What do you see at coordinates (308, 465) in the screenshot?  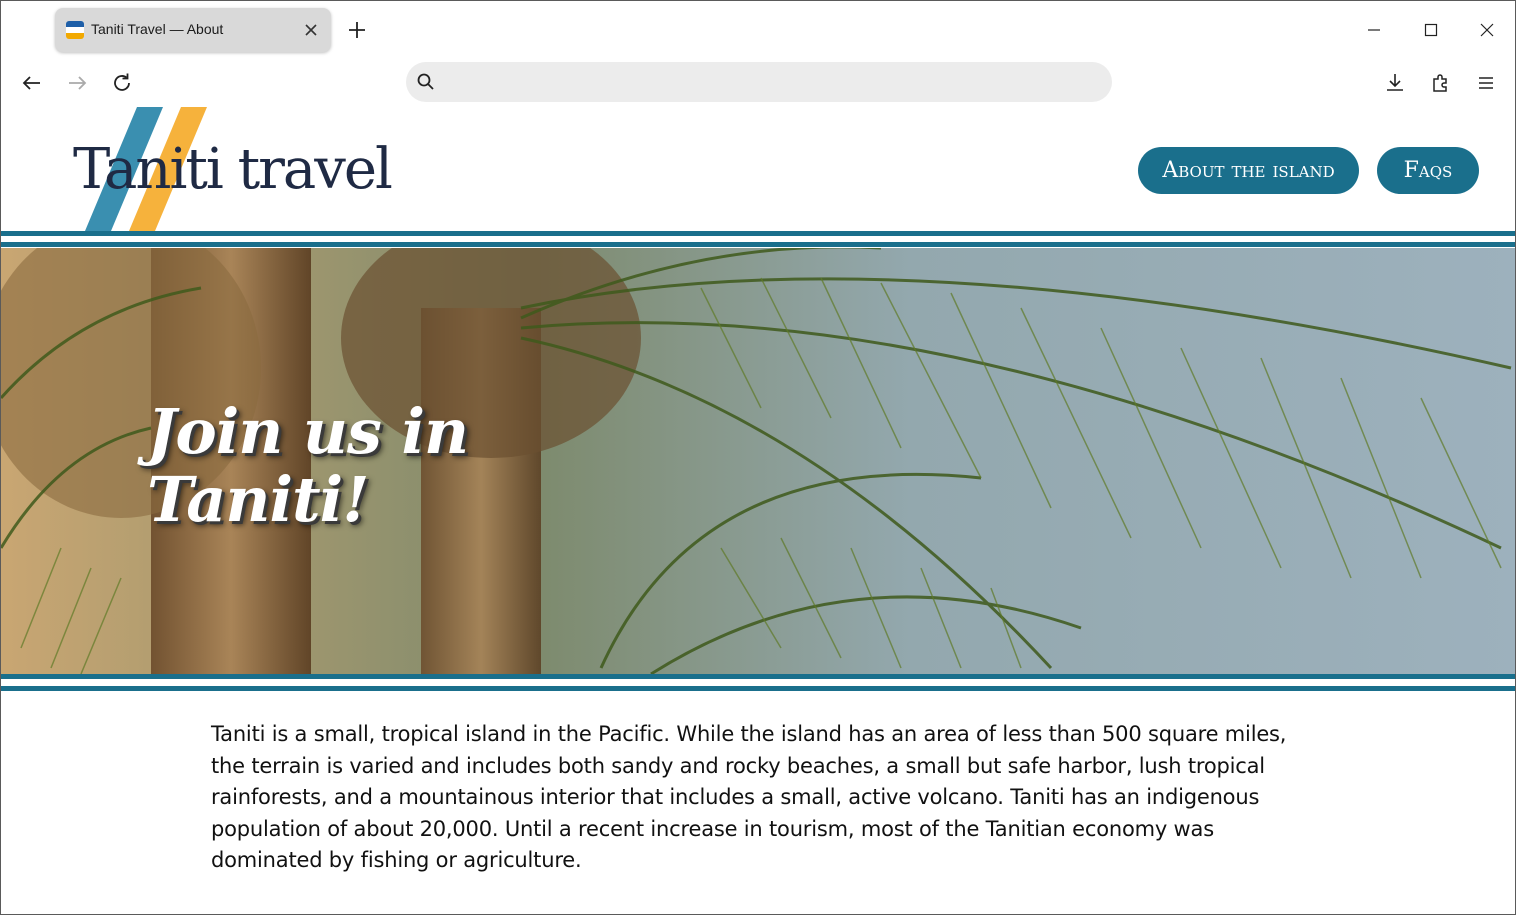 I see `hero-title: Join us in Taniti!` at bounding box center [308, 465].